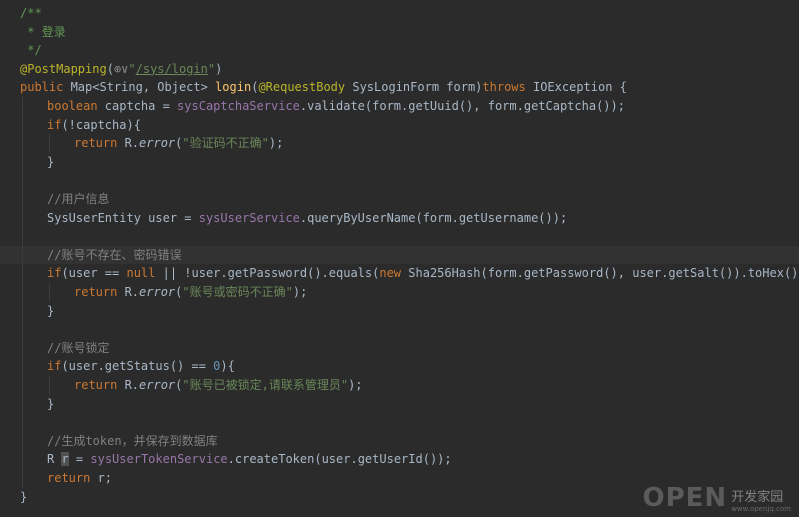 This screenshot has width=799, height=517. Describe the element at coordinates (399, 348) in the screenshot. I see `code-line: //账号锁定` at that location.